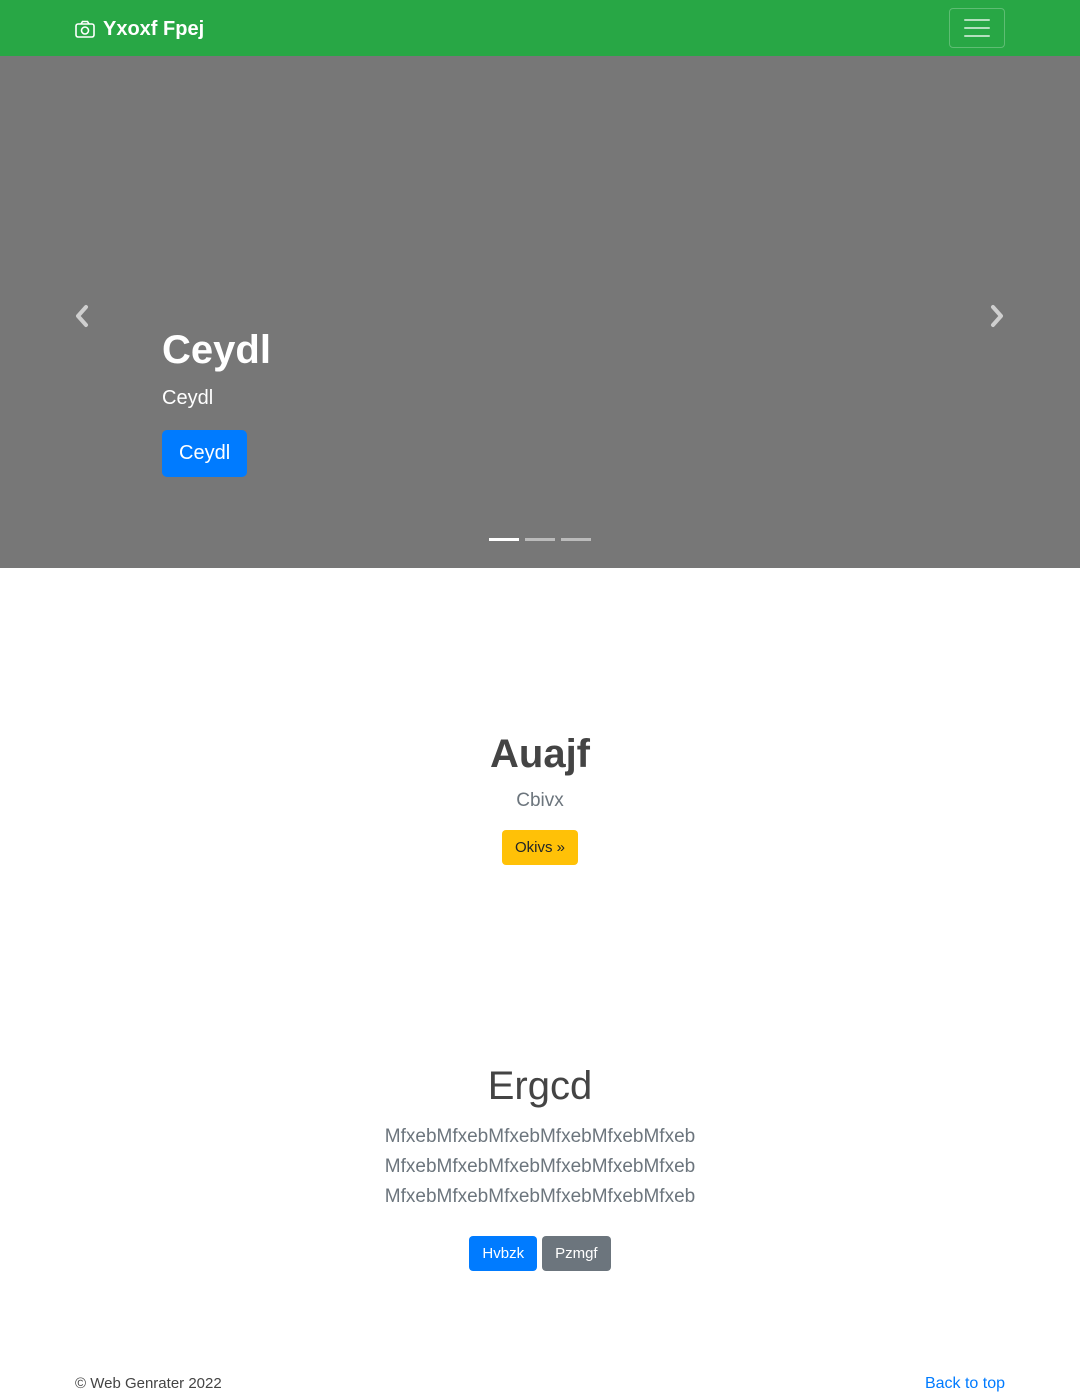 The image size is (1080, 1396). What do you see at coordinates (85, 29) in the screenshot?
I see `camera-icon` at bounding box center [85, 29].